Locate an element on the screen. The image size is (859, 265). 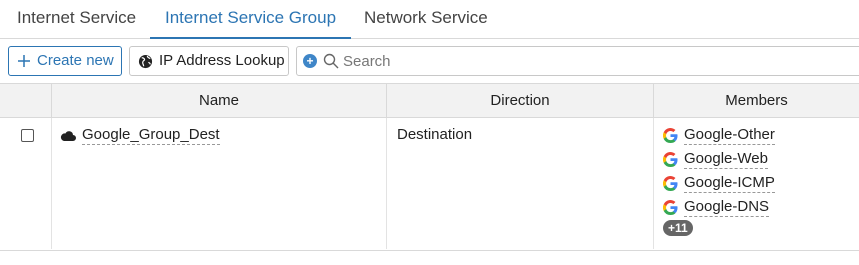
ip-address-lookup-label: IP Address Lookup is located at coordinates (222, 60).